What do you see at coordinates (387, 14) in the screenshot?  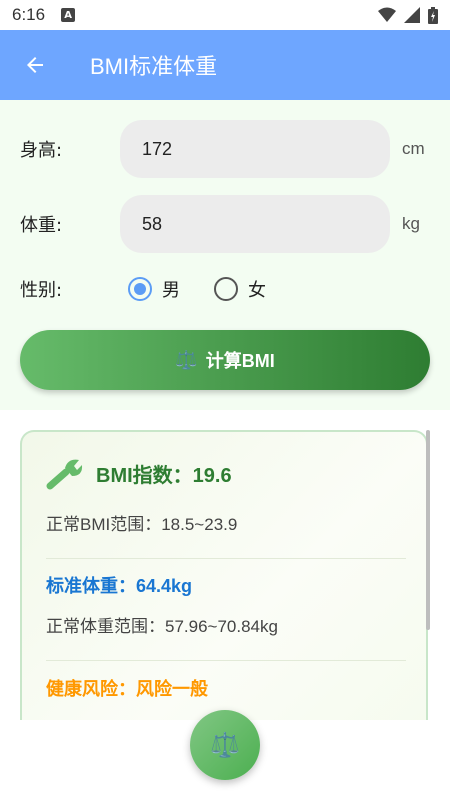 I see `wifi-icon` at bounding box center [387, 14].